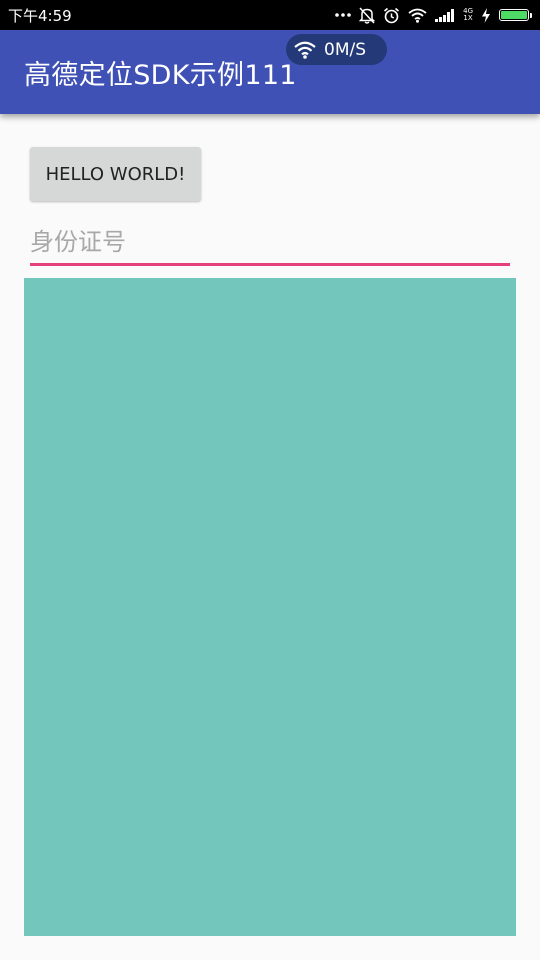 This screenshot has height=960, width=540. Describe the element at coordinates (391, 15) in the screenshot. I see `alarm-icon` at that location.